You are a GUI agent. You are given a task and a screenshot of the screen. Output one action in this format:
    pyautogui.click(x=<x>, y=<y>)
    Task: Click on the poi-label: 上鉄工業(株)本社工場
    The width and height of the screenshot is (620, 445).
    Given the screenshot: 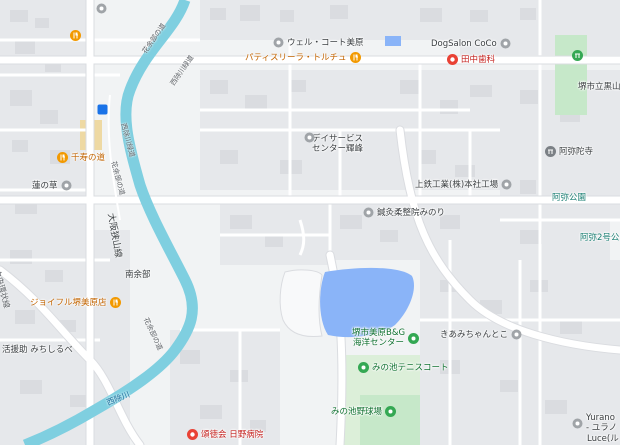 What is the action you would take?
    pyautogui.click(x=457, y=184)
    